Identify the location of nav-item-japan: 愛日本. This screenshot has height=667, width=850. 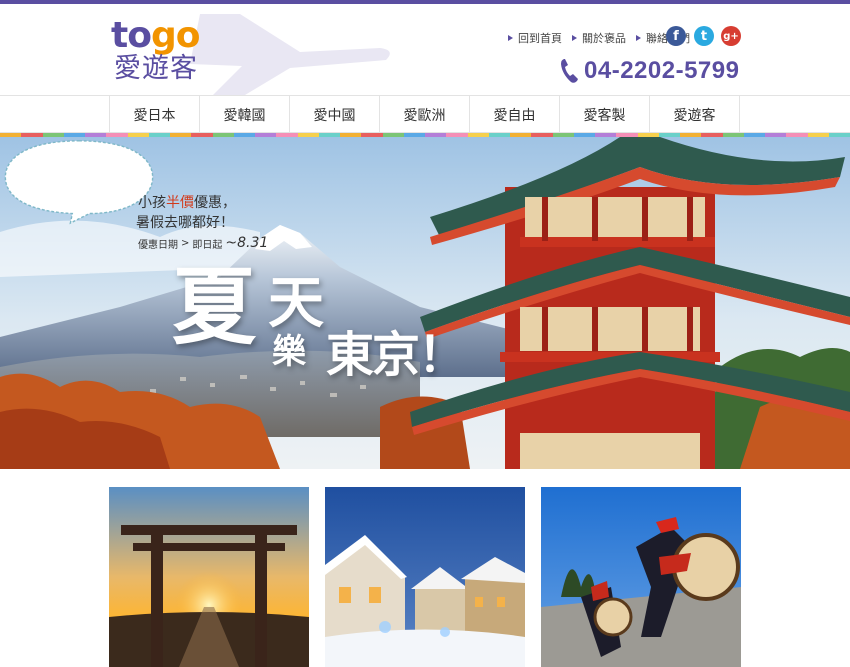
(155, 114).